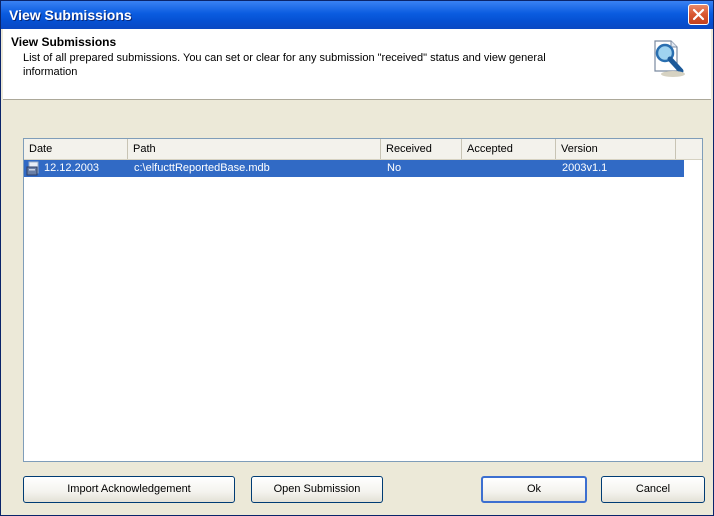 The width and height of the screenshot is (714, 516). What do you see at coordinates (76, 149) in the screenshot?
I see `column-date: Date` at bounding box center [76, 149].